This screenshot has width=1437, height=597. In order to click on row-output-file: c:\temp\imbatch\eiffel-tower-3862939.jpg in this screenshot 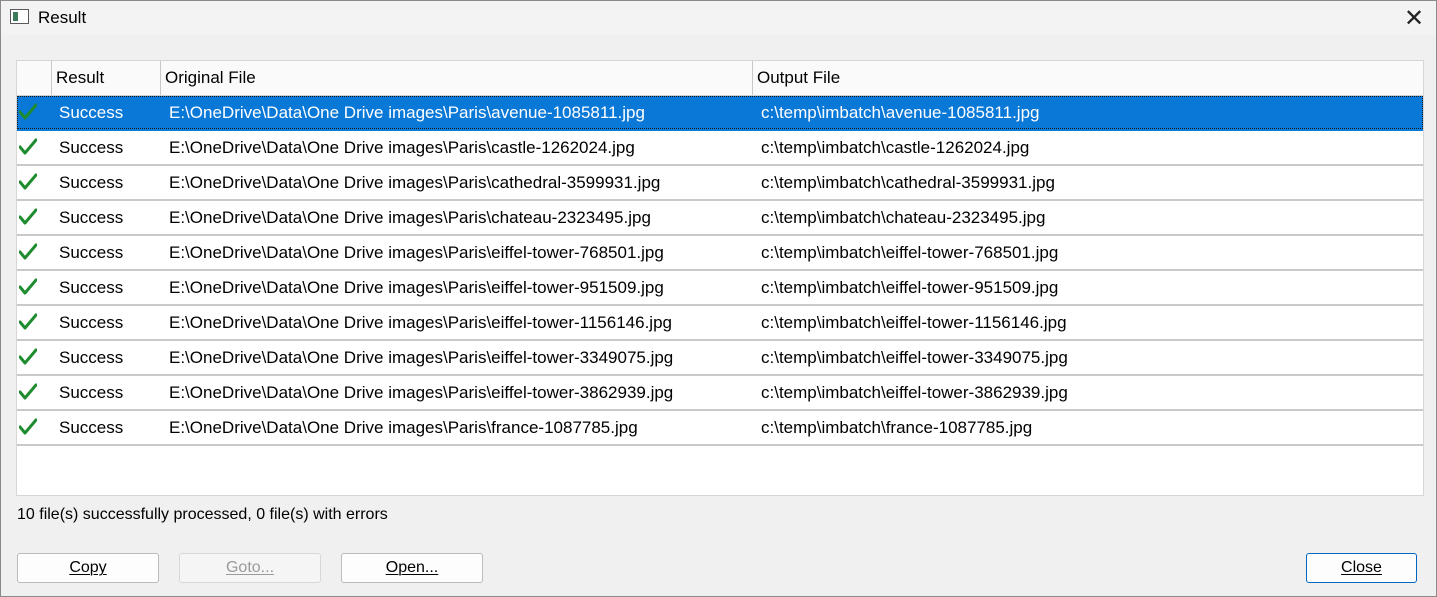, I will do `click(914, 392)`.